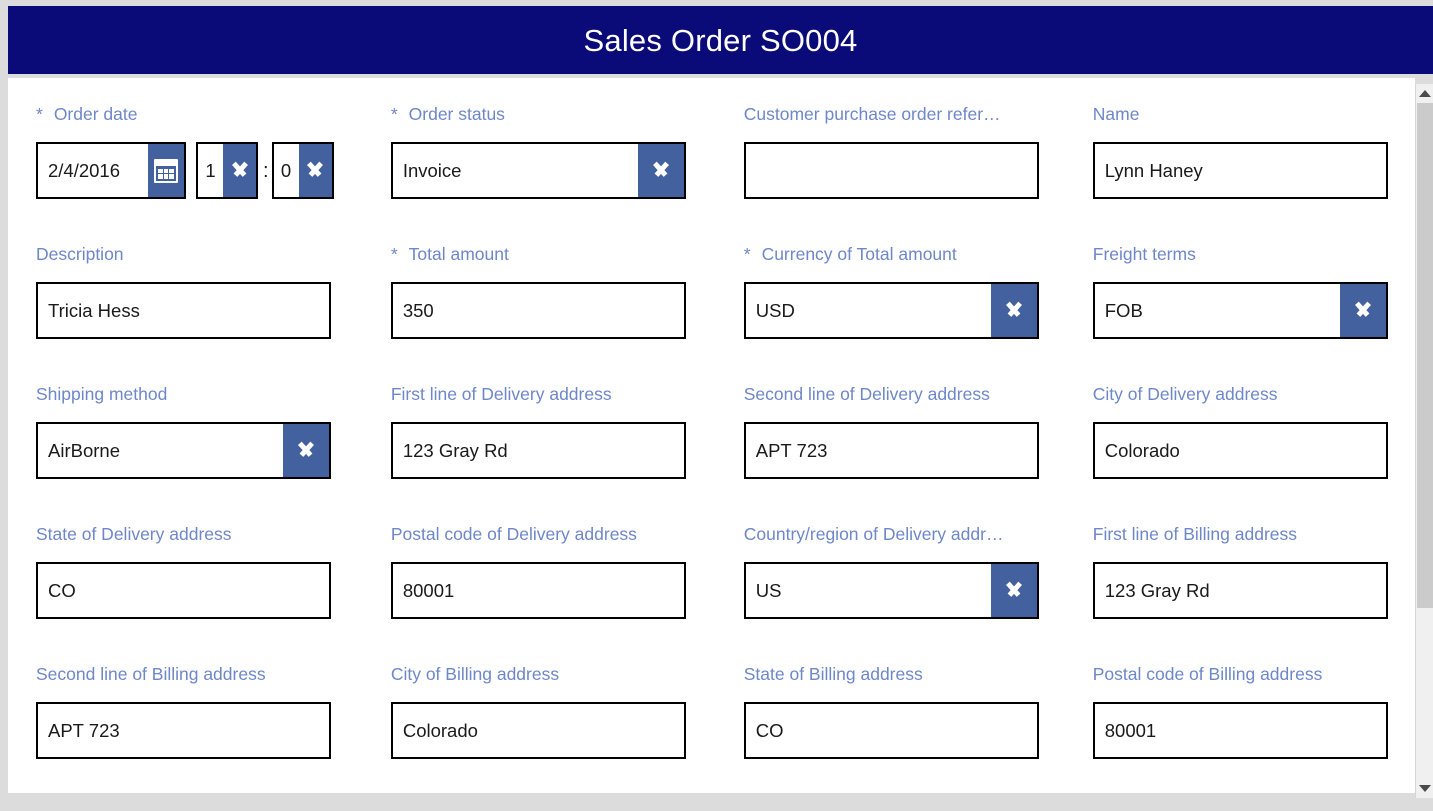 The image size is (1433, 811). I want to click on select-input: FOB, so click(1240, 310).